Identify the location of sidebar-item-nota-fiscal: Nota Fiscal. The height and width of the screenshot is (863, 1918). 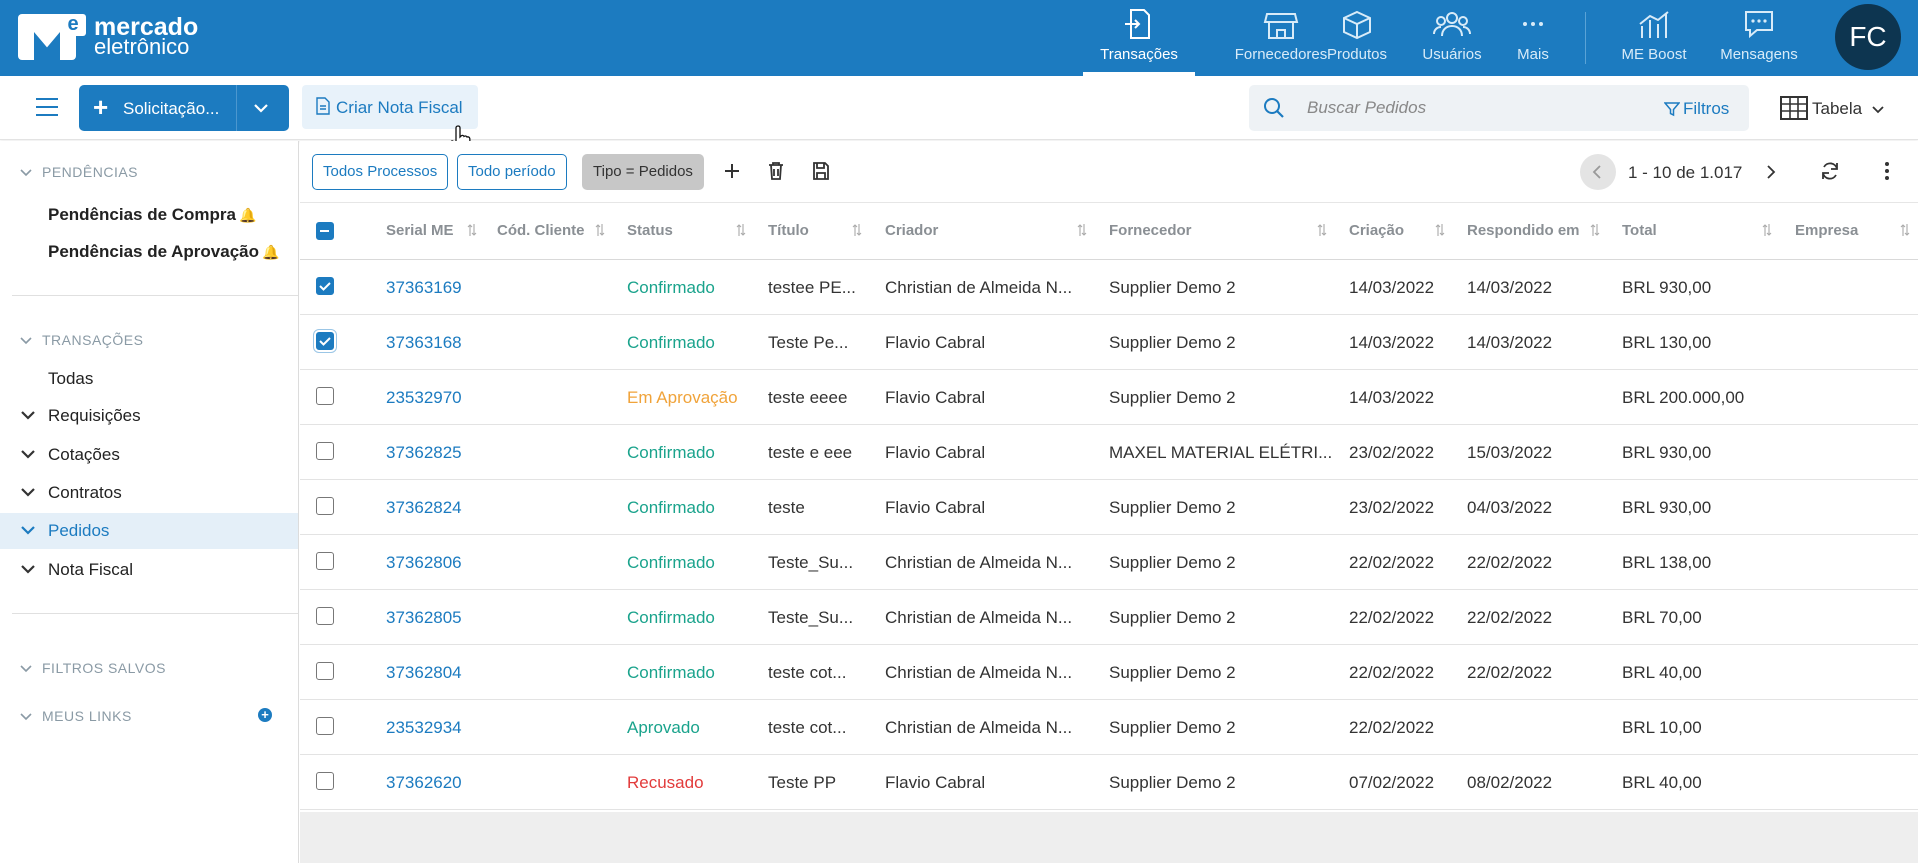
(149, 570).